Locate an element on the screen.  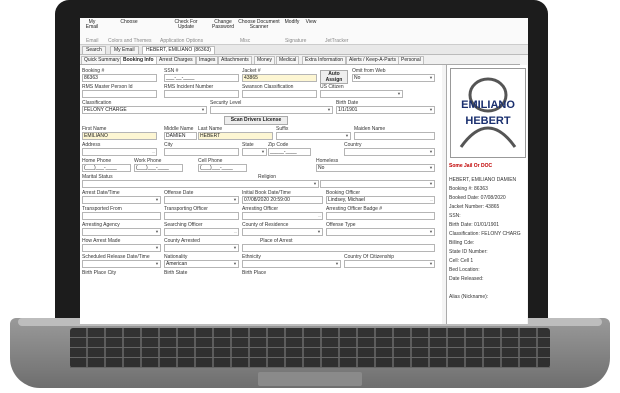
maiden-field is located at coordinates (394, 136).